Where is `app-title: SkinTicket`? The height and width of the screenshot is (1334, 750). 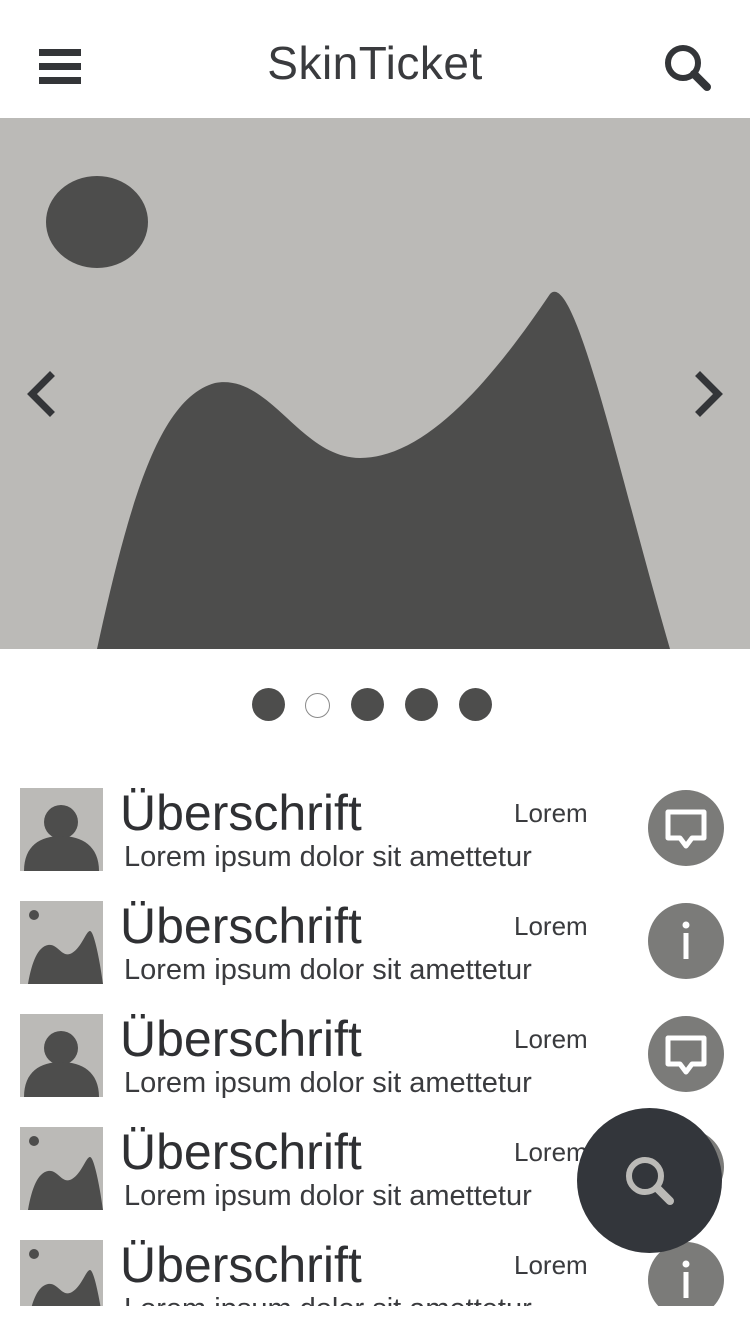 app-title: SkinTicket is located at coordinates (375, 63).